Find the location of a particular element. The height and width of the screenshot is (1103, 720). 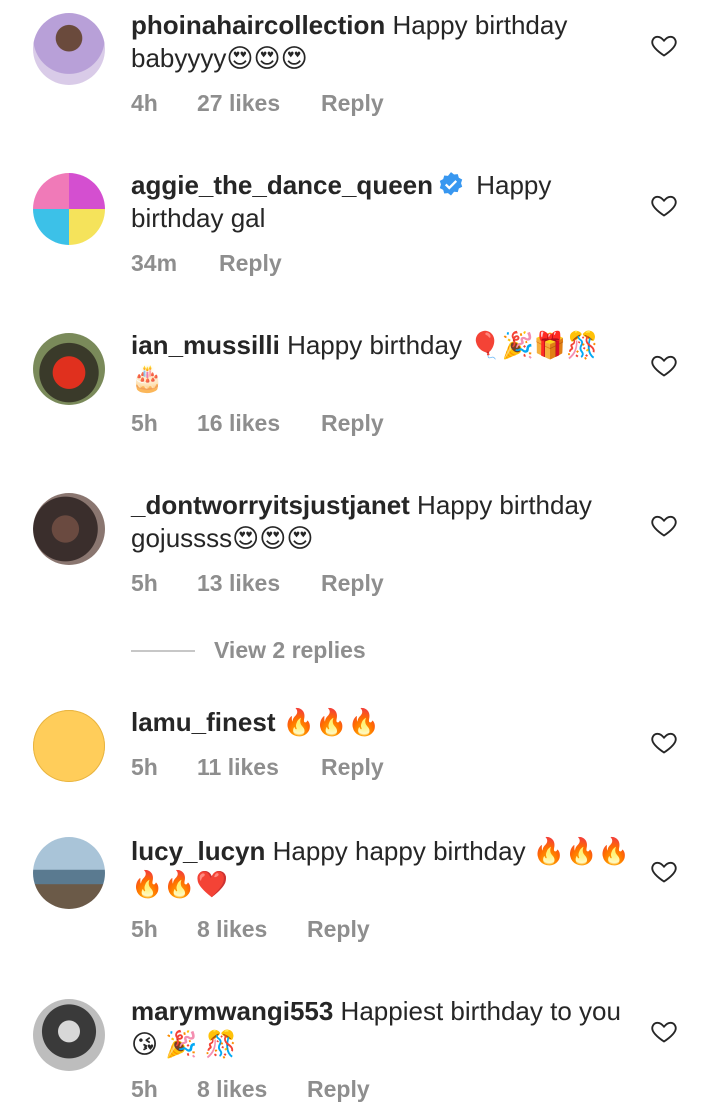

username: marymwangi553 is located at coordinates (232, 1011).